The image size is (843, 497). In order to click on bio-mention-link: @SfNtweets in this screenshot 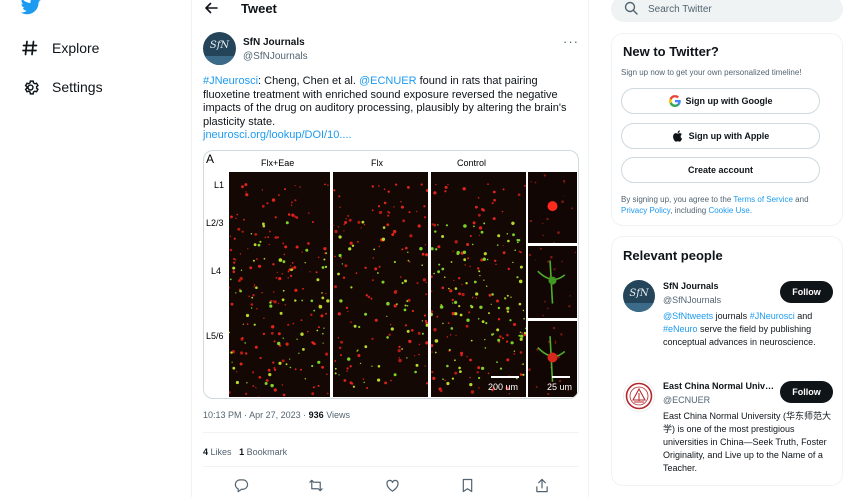, I will do `click(688, 316)`.